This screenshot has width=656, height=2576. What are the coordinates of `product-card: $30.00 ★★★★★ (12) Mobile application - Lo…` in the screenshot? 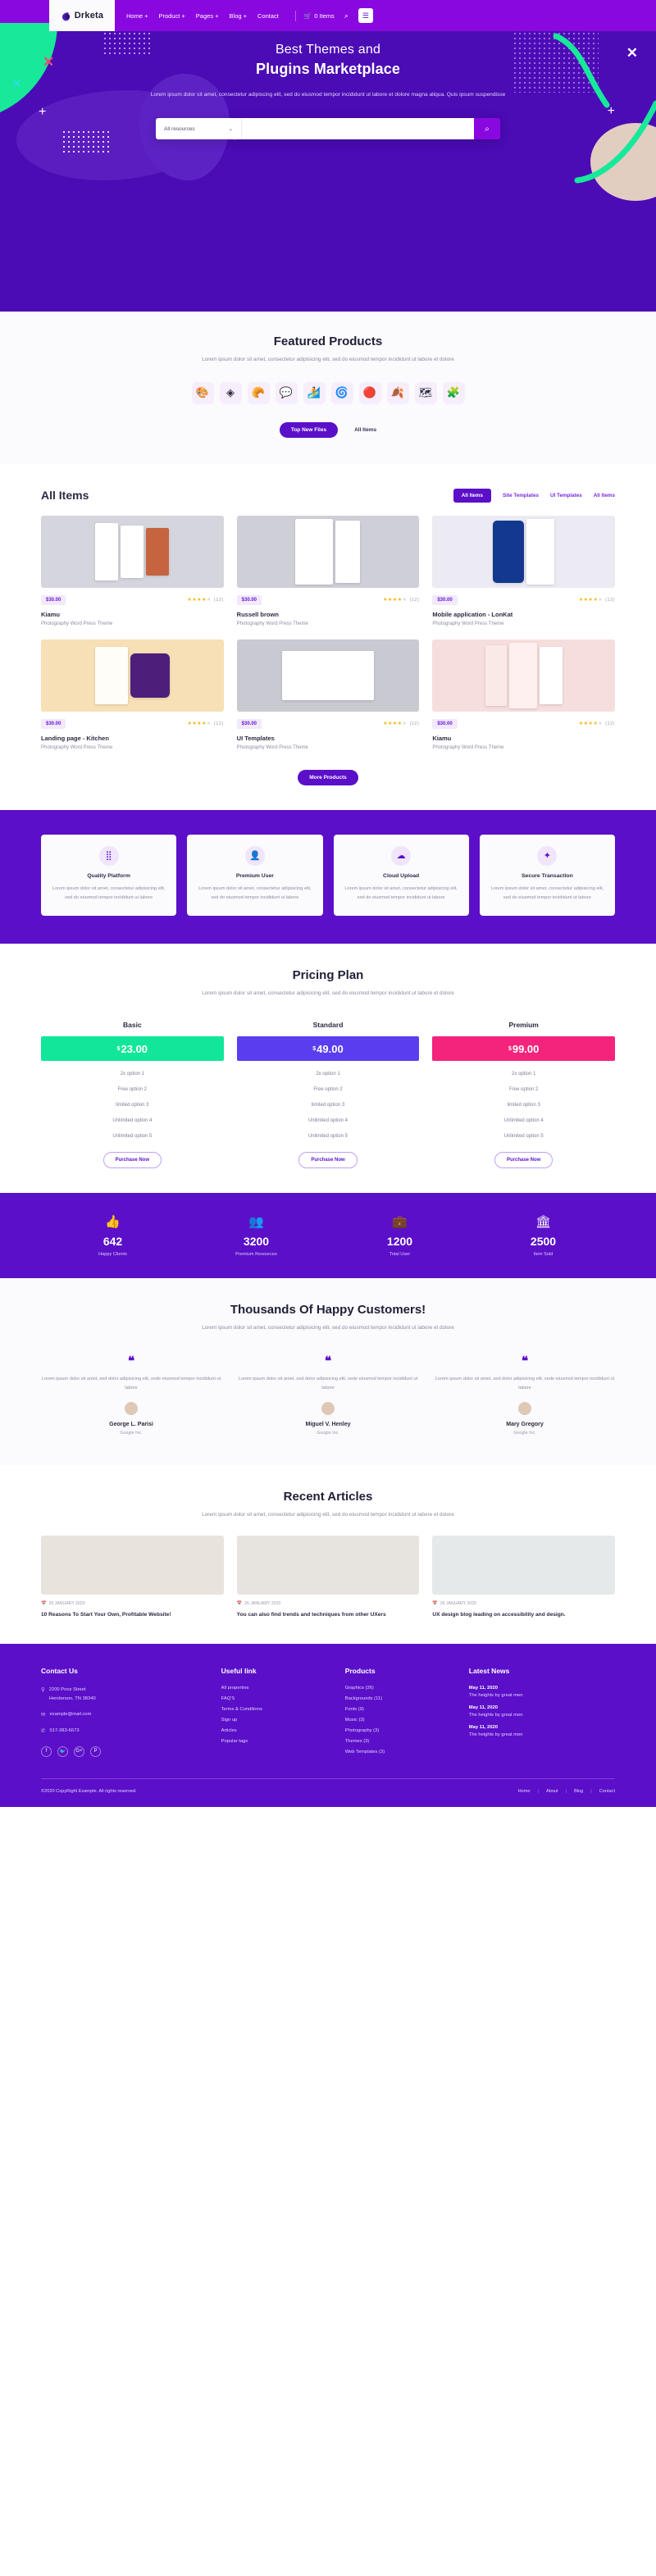 It's located at (523, 570).